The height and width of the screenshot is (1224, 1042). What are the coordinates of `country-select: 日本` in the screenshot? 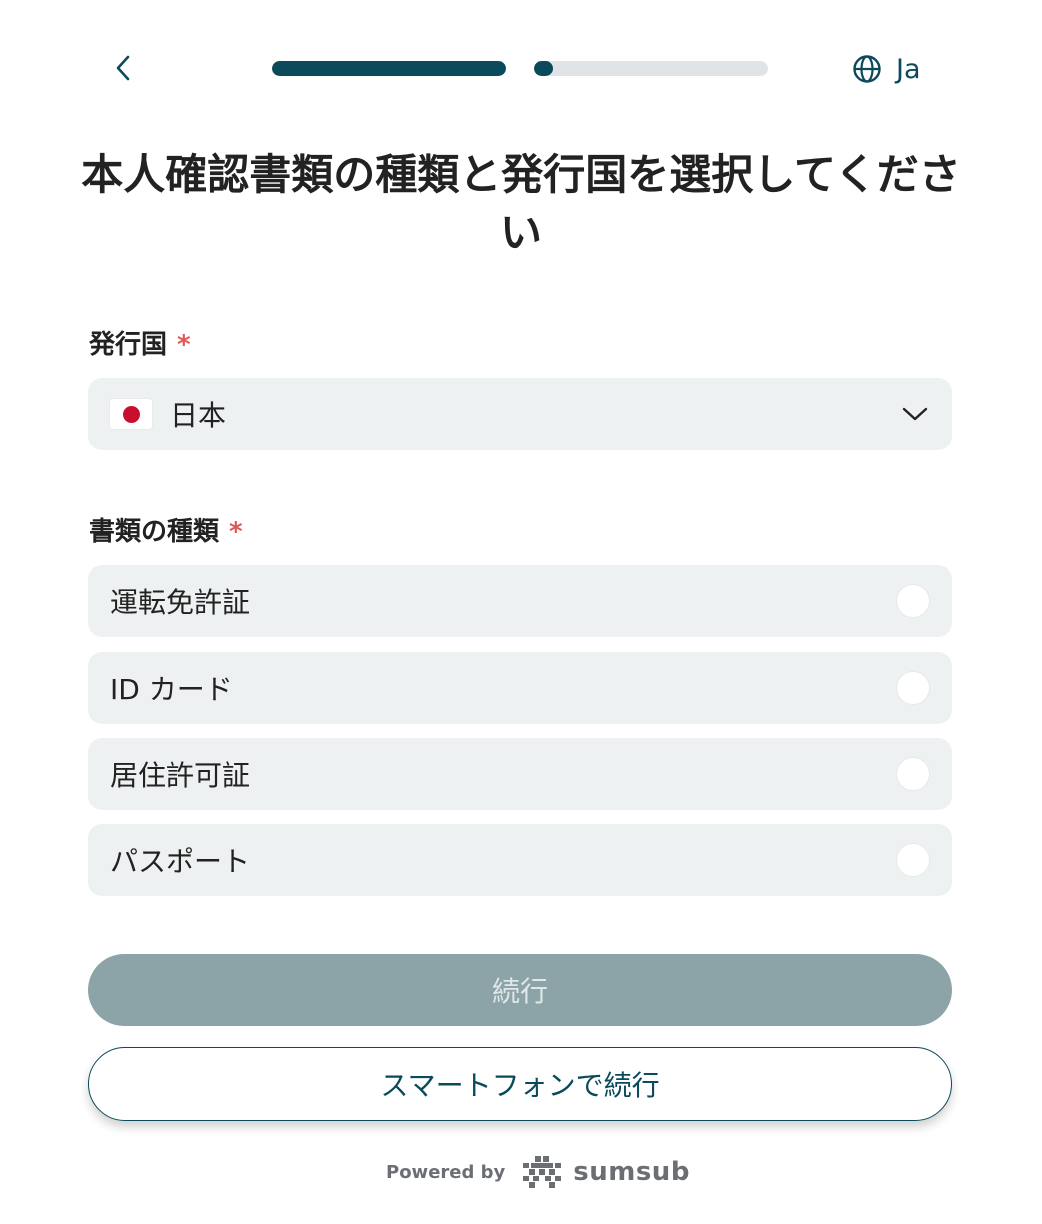 It's located at (520, 414).